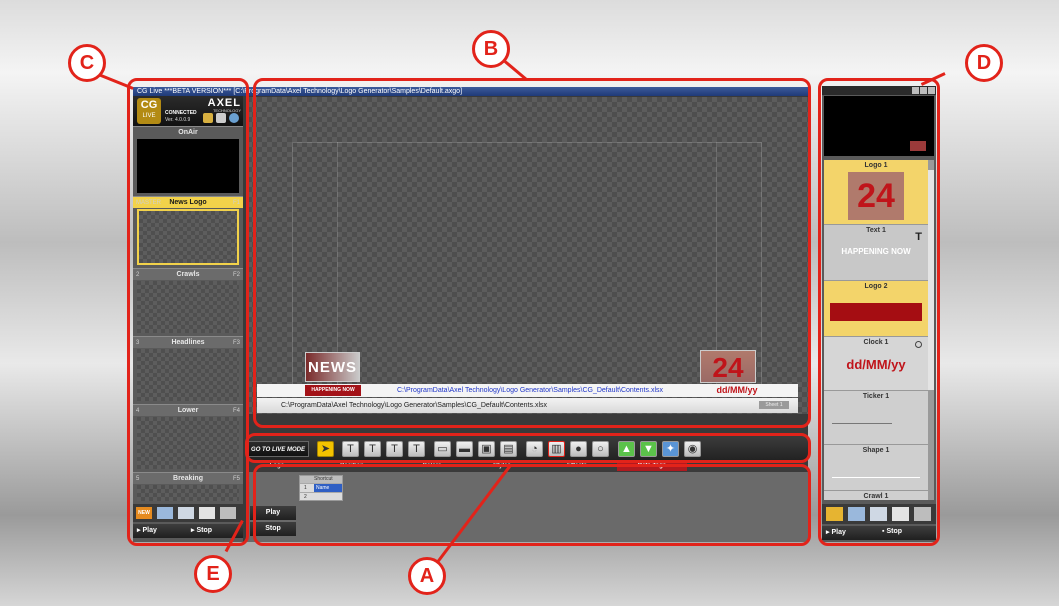 The height and width of the screenshot is (606, 1059). Describe the element at coordinates (427, 576) in the screenshot. I see `callout-a-badge: A` at that location.